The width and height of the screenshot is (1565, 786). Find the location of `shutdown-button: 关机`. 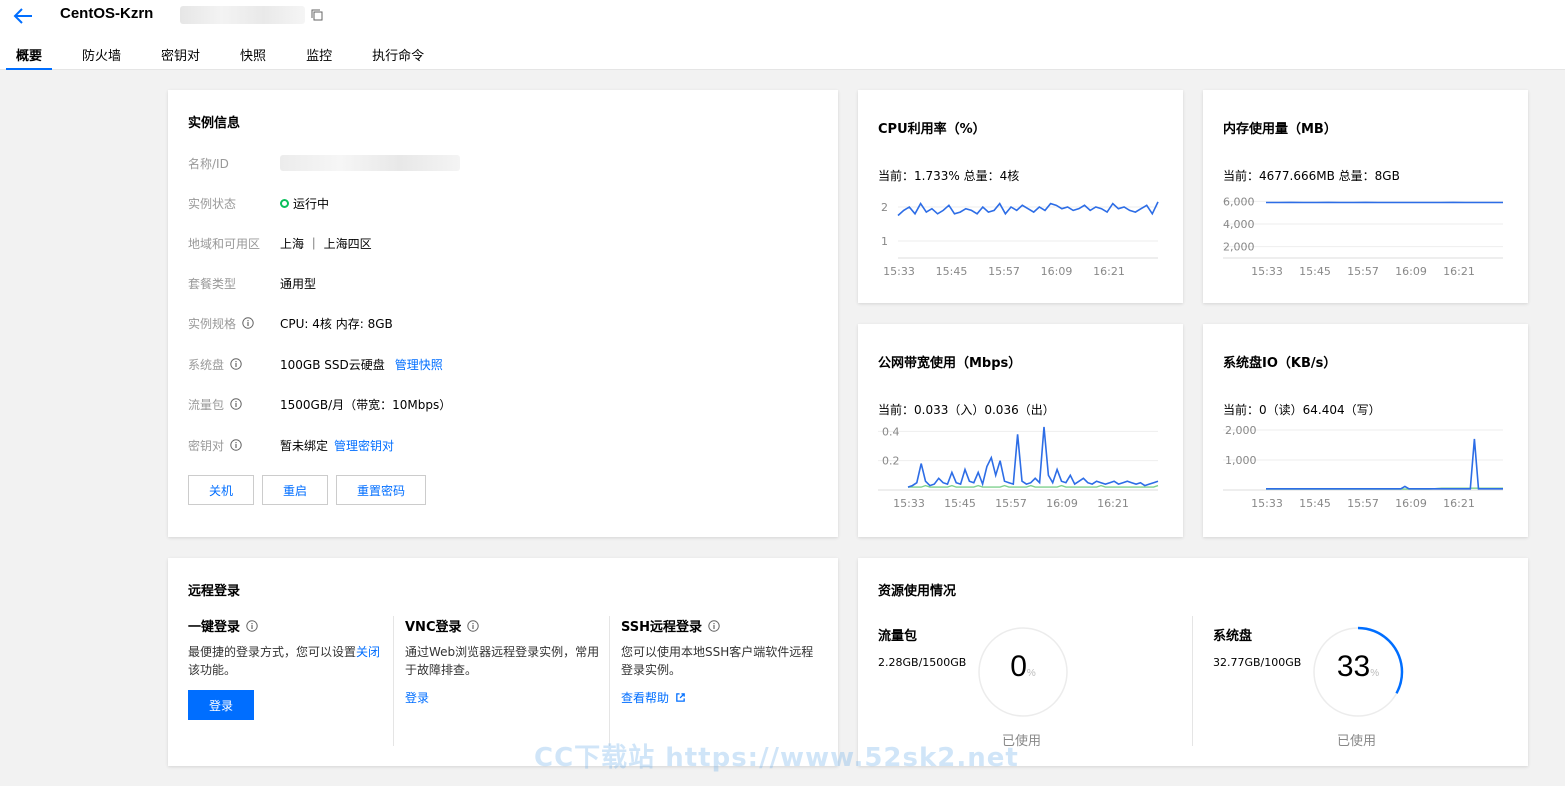

shutdown-button: 关机 is located at coordinates (221, 490).